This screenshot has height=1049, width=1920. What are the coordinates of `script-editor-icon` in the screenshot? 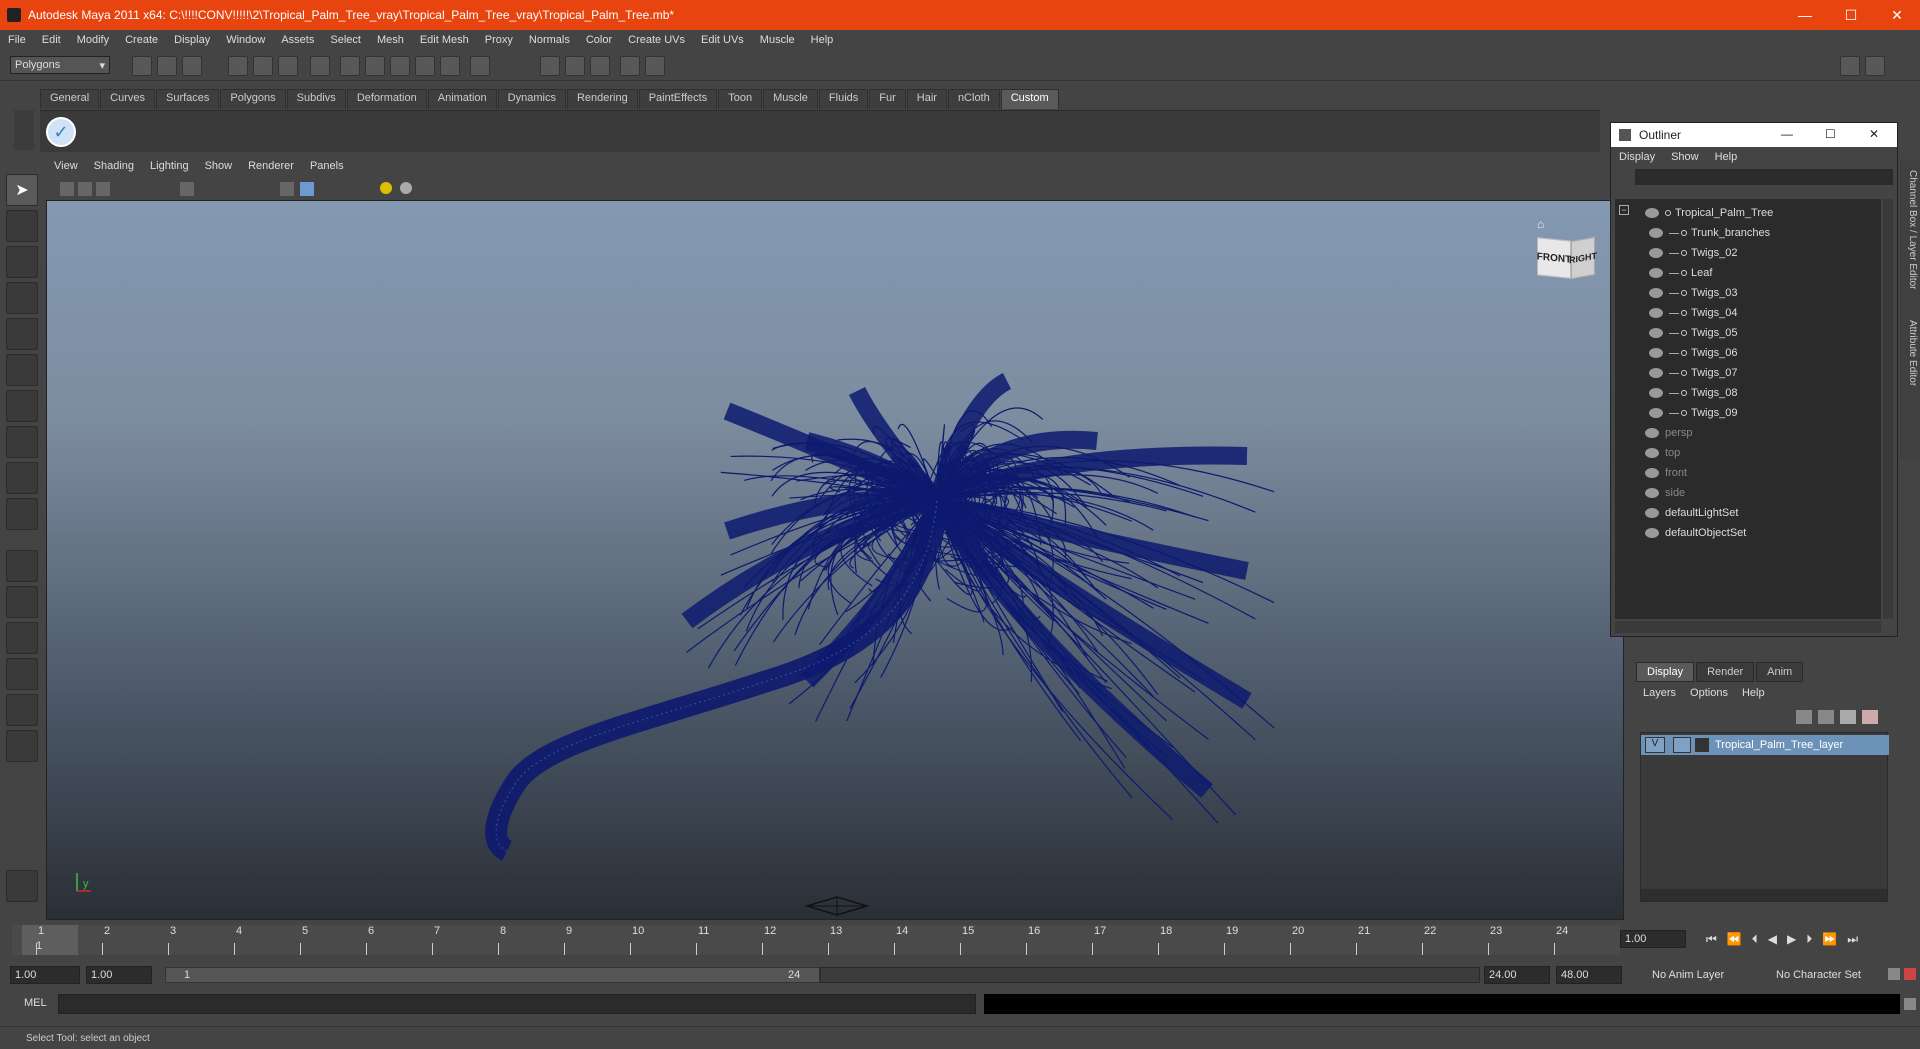 It's located at (1910, 1004).